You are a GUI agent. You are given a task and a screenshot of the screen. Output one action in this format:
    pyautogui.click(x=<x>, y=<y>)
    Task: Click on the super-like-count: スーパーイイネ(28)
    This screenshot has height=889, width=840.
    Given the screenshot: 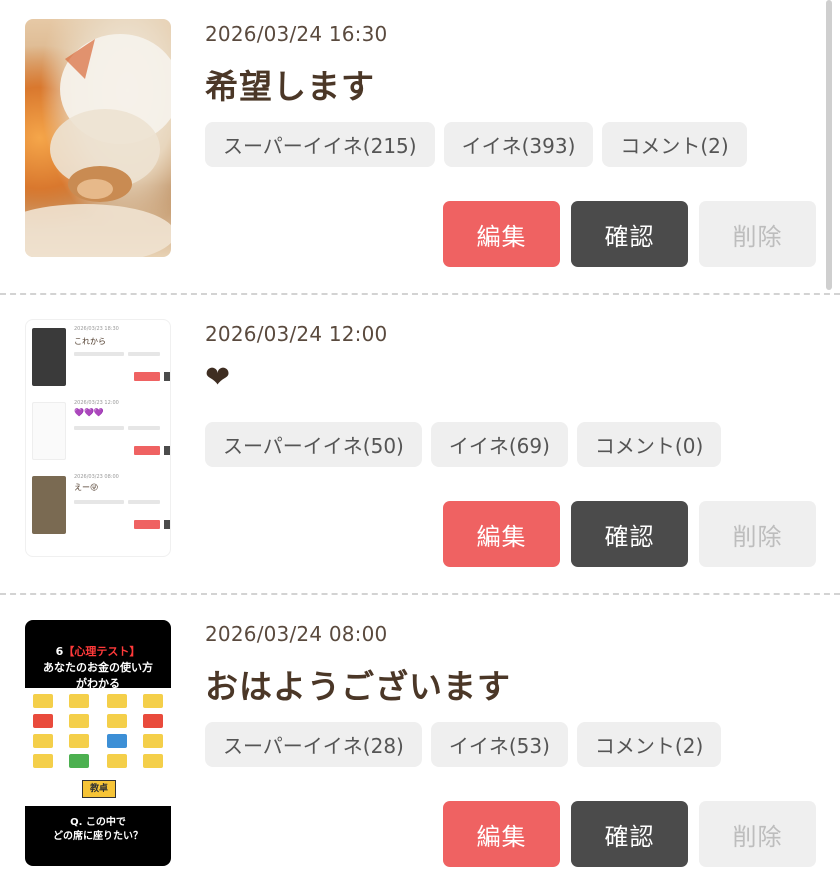 What is the action you would take?
    pyautogui.click(x=313, y=744)
    